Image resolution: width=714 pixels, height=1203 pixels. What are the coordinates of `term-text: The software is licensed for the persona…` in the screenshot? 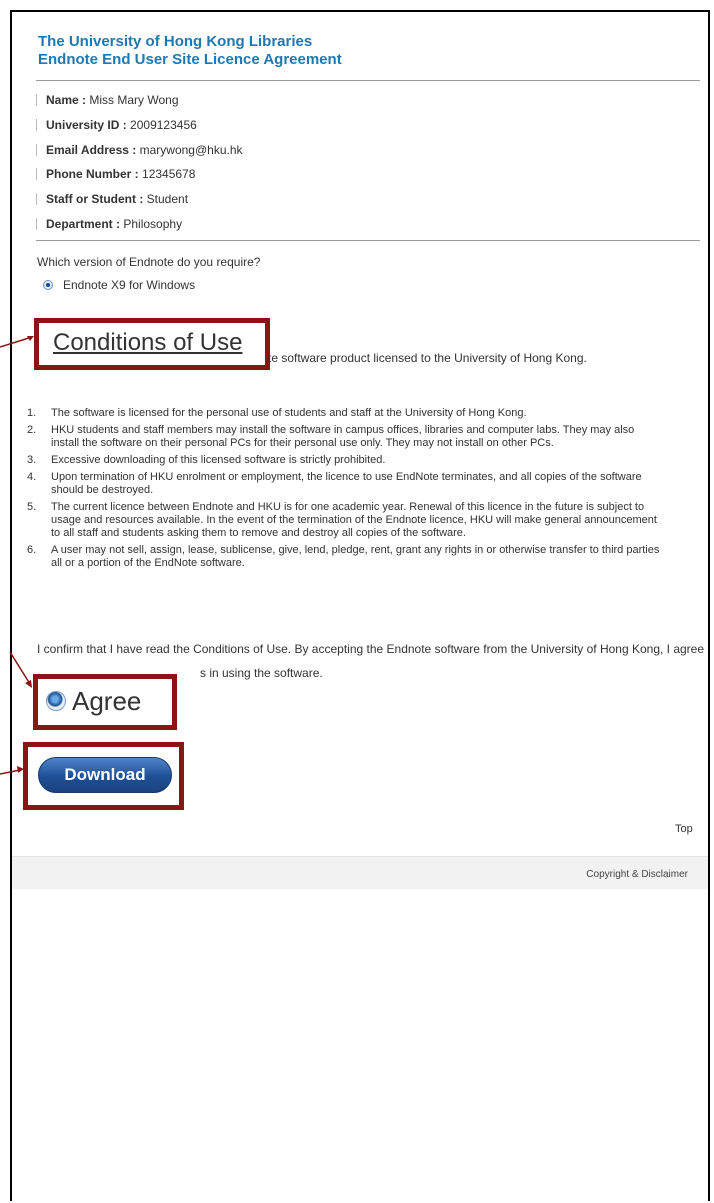 It's located at (289, 413).